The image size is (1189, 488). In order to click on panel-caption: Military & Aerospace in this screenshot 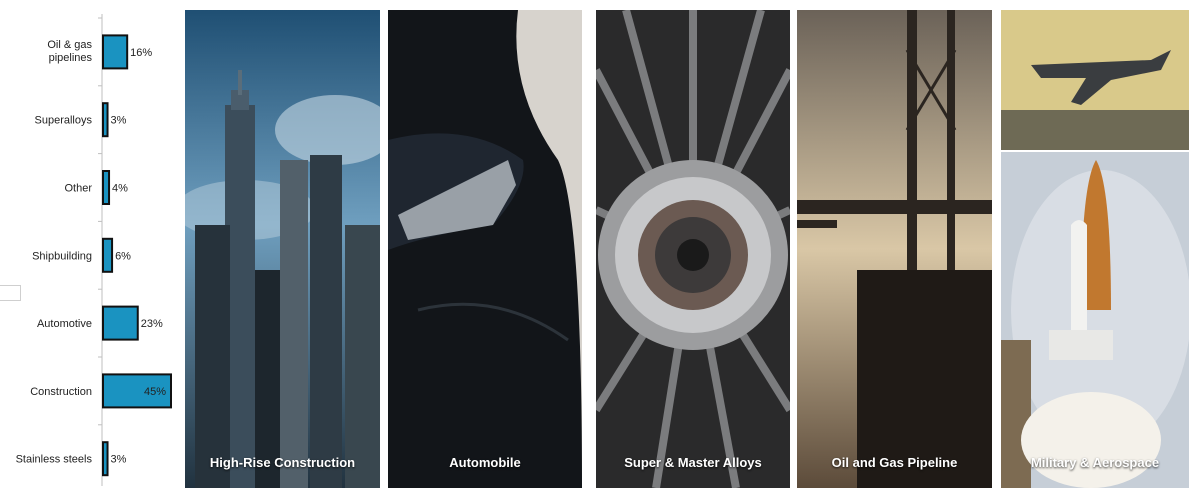, I will do `click(1095, 462)`.